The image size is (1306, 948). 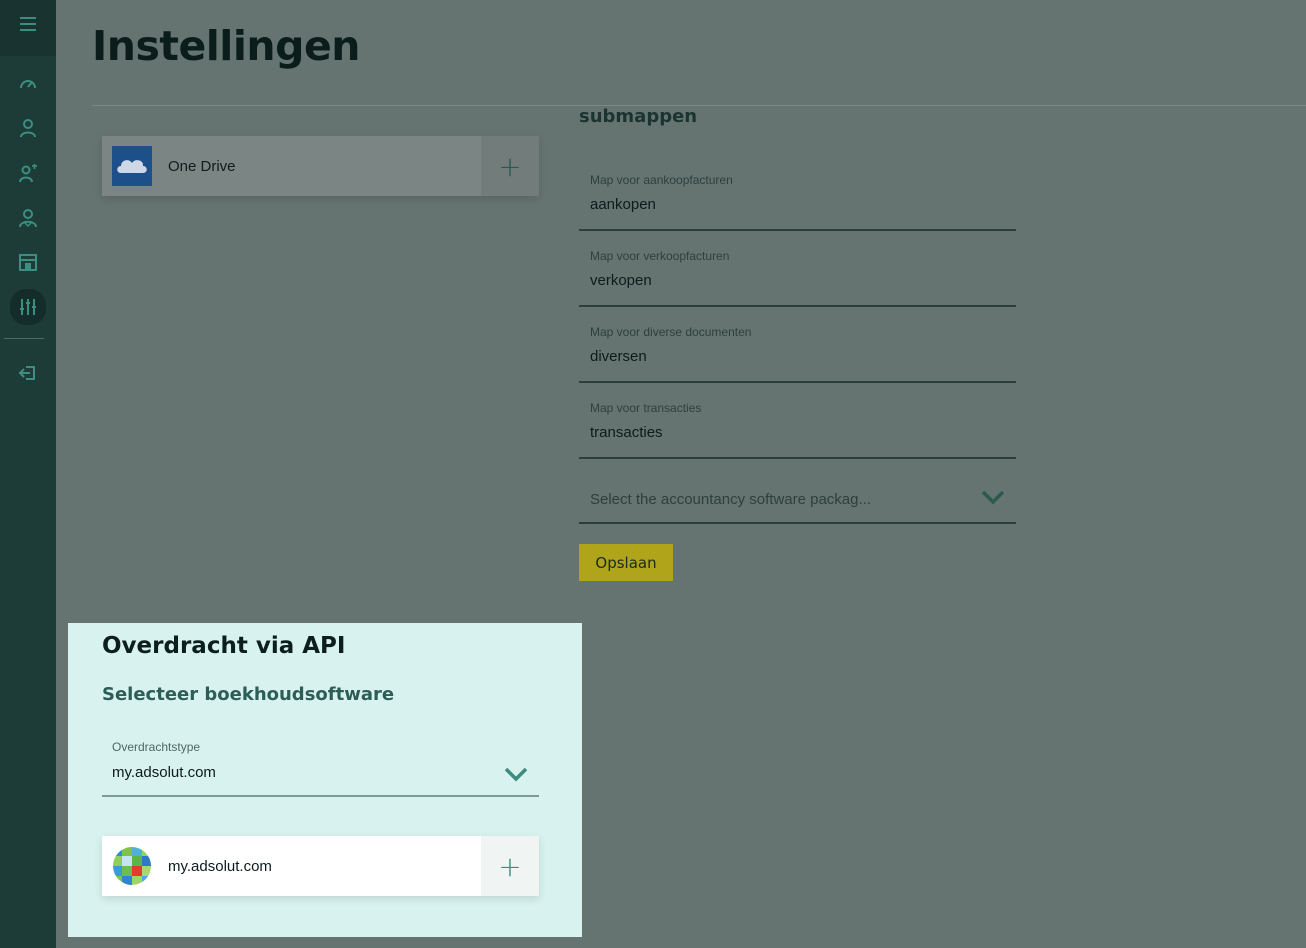 What do you see at coordinates (797, 268) in the screenshot?
I see `sales-folder-field: Map voor verkoopfacturen verkopen` at bounding box center [797, 268].